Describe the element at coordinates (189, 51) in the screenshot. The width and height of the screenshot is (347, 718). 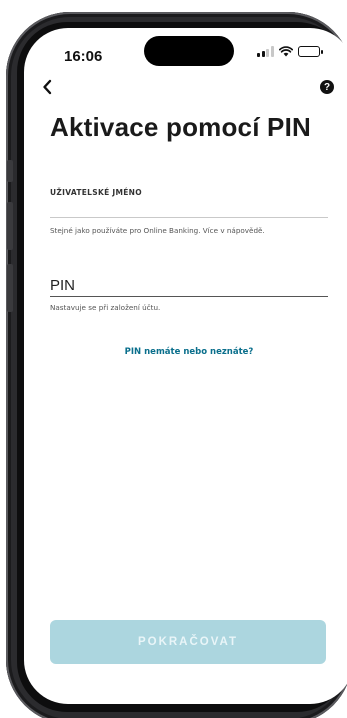
I see `dynamic-island` at that location.